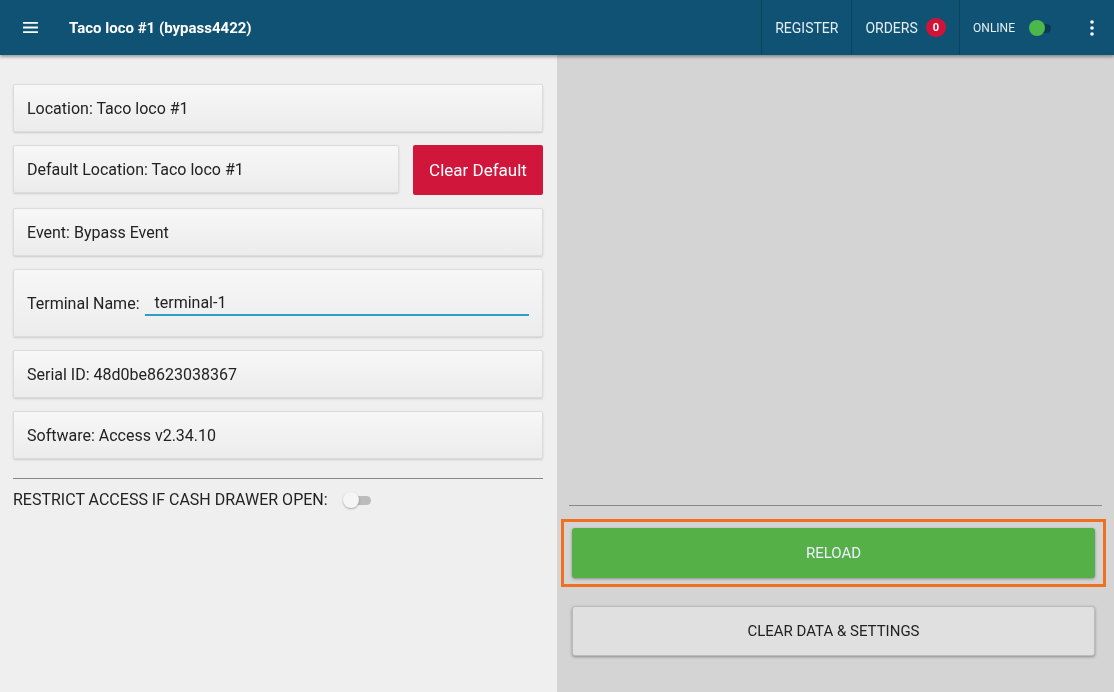 The width and height of the screenshot is (1114, 692). I want to click on online-label: ONLINE, so click(994, 27).